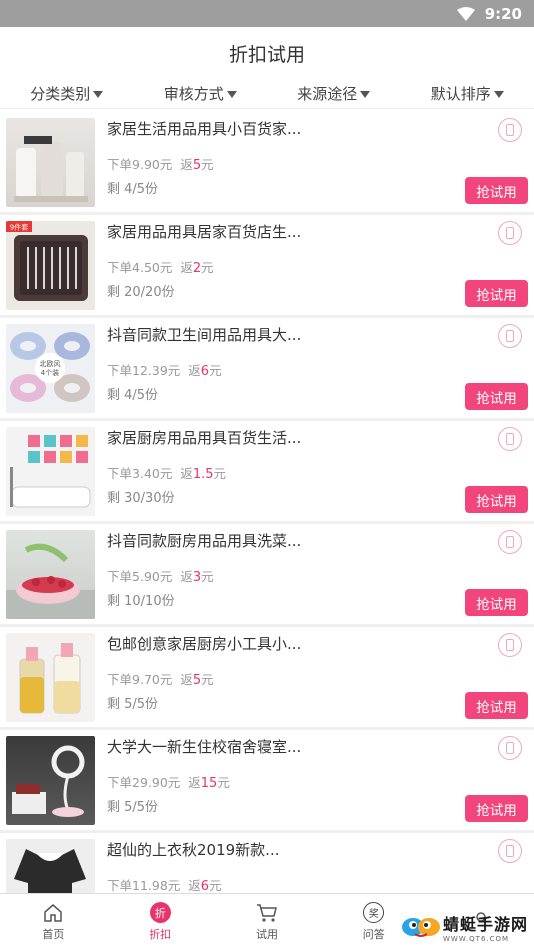 The image size is (534, 949). What do you see at coordinates (267, 94) in the screenshot?
I see `filter-bar: 分类类别 审核方式 来源途径 默认排序` at bounding box center [267, 94].